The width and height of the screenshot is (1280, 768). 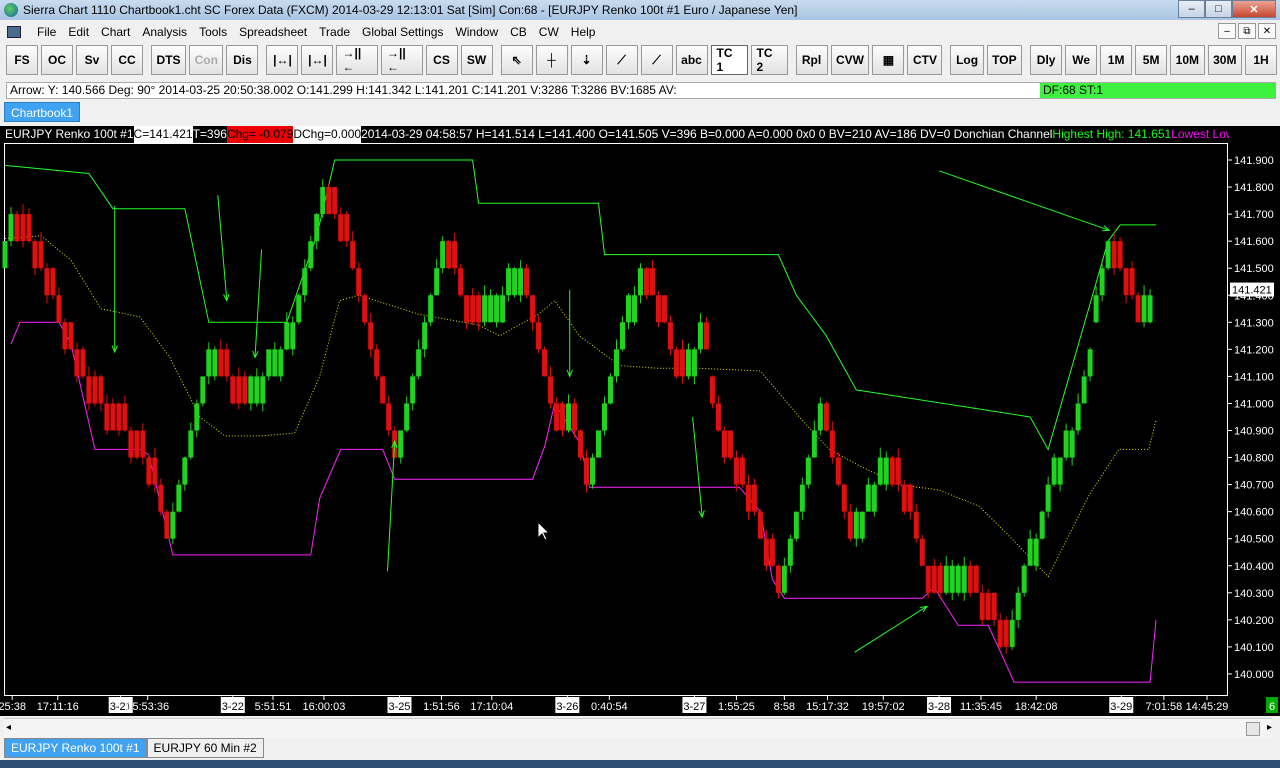 I want to click on toolbar-button-12: SW, so click(x=476, y=60).